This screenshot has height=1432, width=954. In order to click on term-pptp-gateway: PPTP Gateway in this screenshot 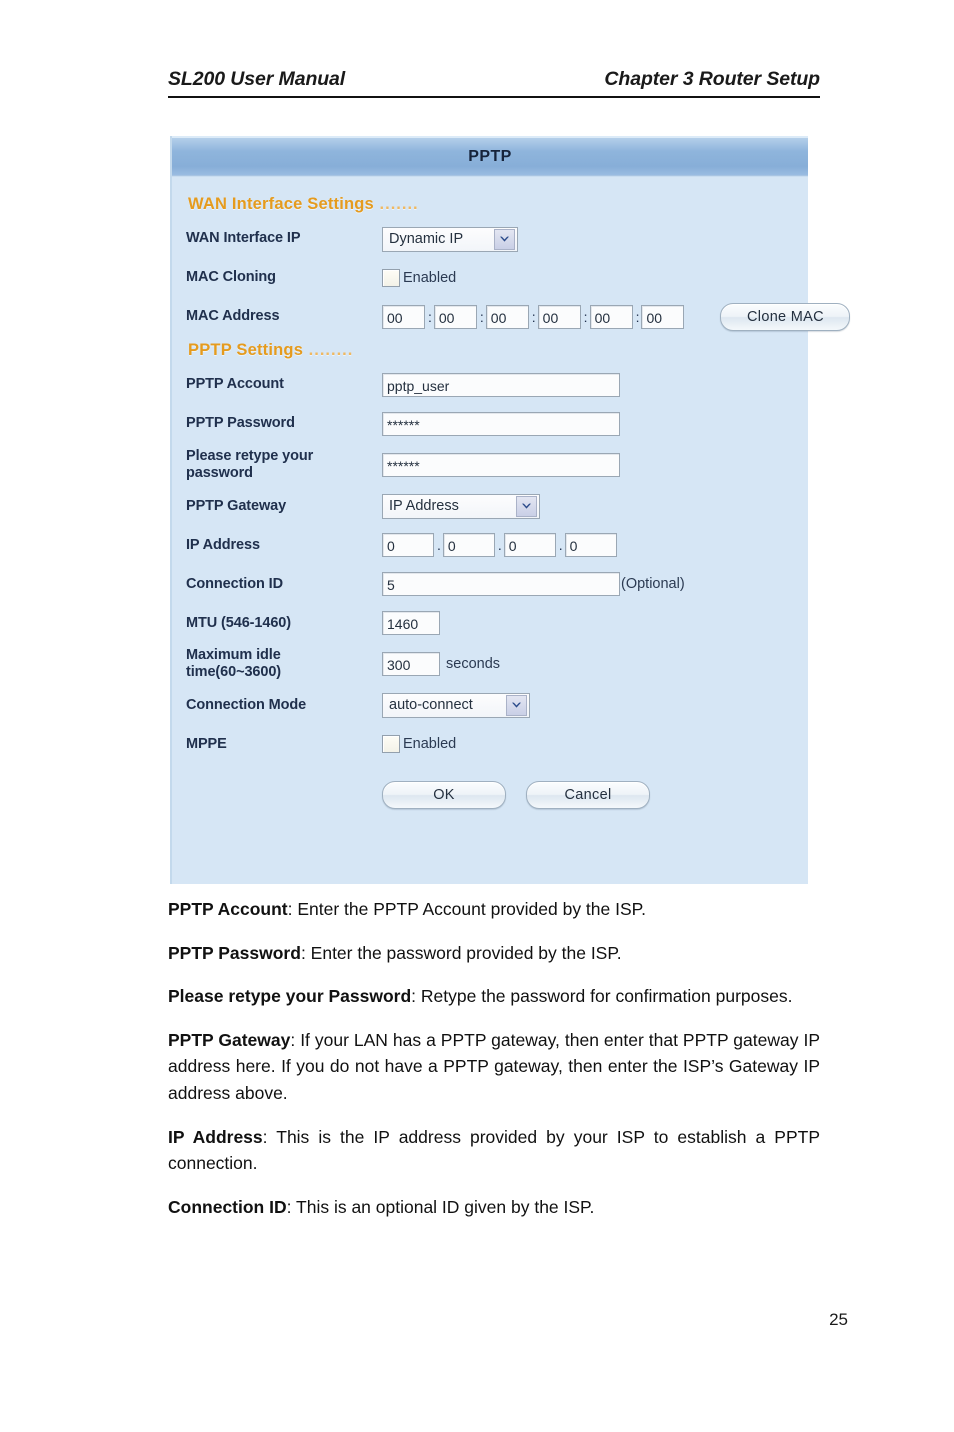, I will do `click(229, 1039)`.